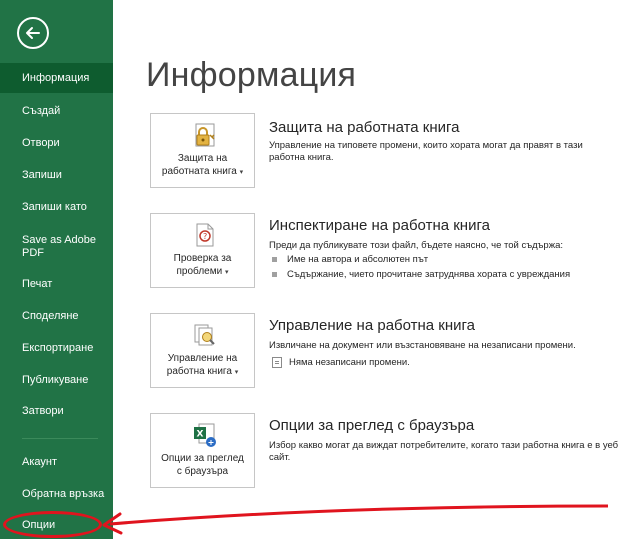  I want to click on nav-item-label: Експортиране, so click(58, 347).